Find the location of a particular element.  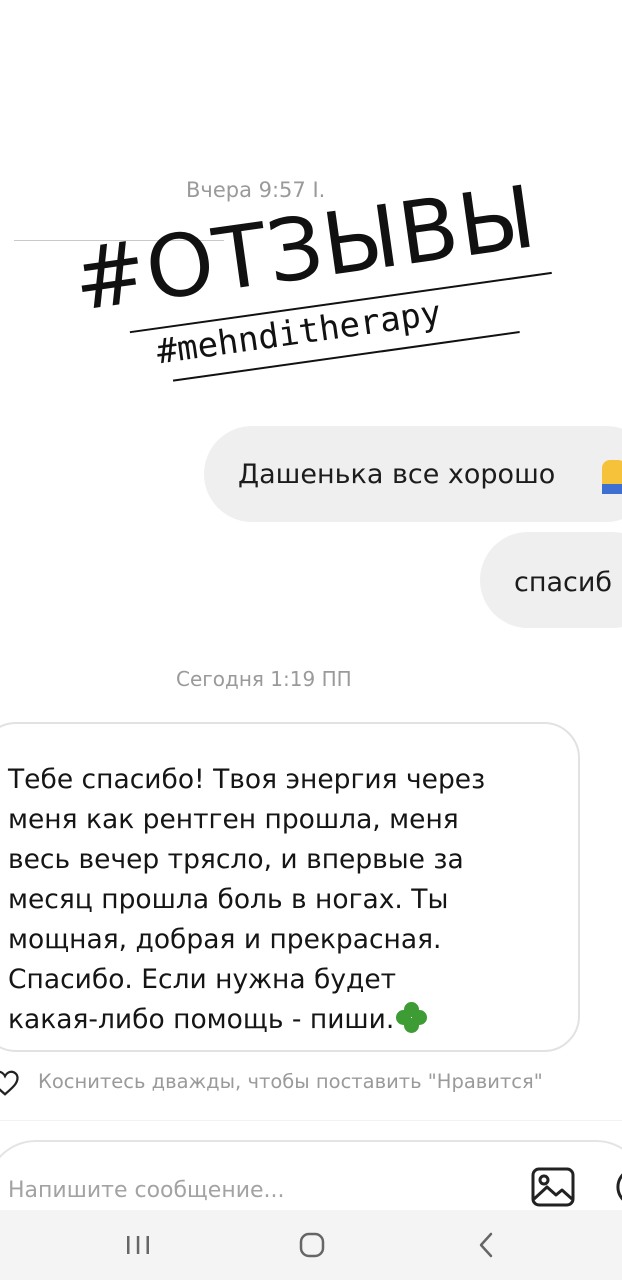

system-nav-bar is located at coordinates (311, 1245).